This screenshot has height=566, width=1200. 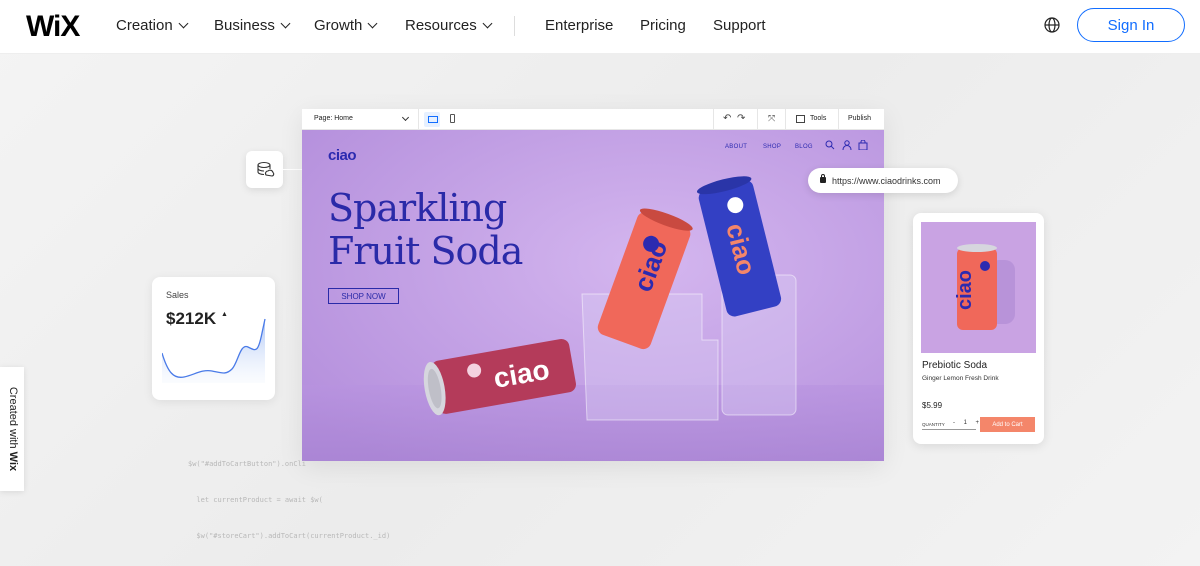 I want to click on product-description: Ginger Lemon Fresh Drink, so click(x=960, y=378).